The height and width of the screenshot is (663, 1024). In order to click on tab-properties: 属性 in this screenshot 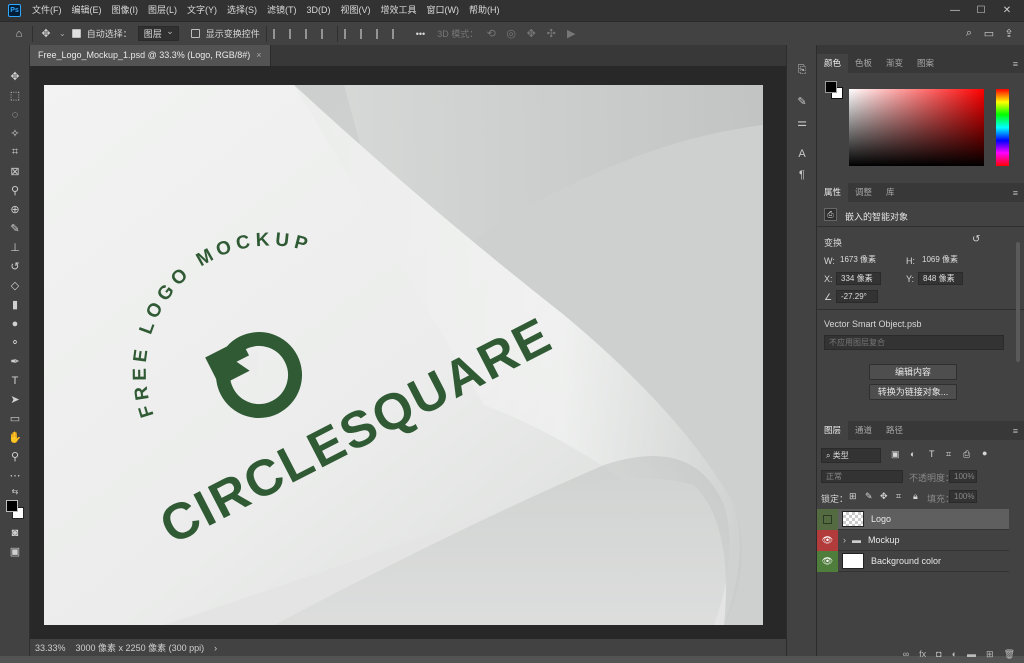, I will do `click(833, 192)`.